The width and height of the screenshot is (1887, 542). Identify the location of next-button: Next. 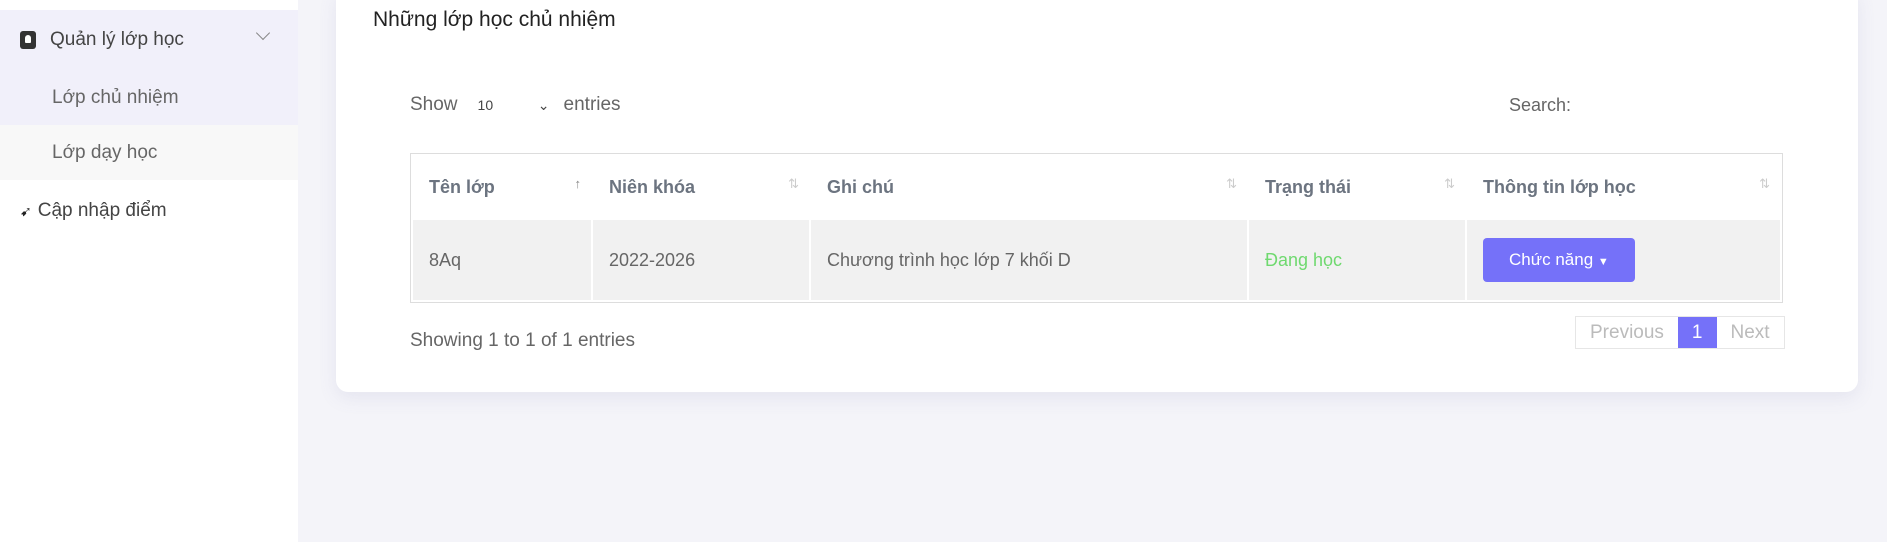
(1750, 332).